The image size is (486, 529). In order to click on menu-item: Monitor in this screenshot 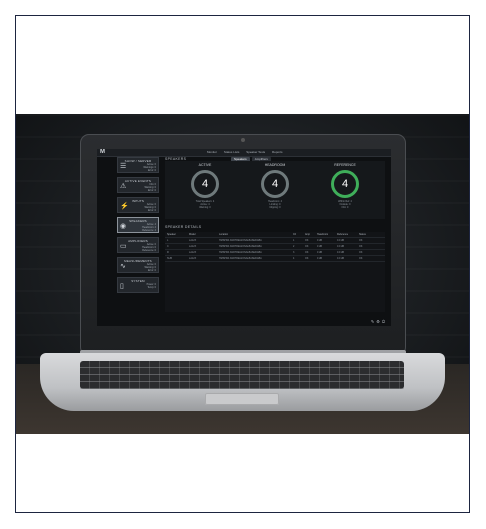, I will do `click(212, 152)`.